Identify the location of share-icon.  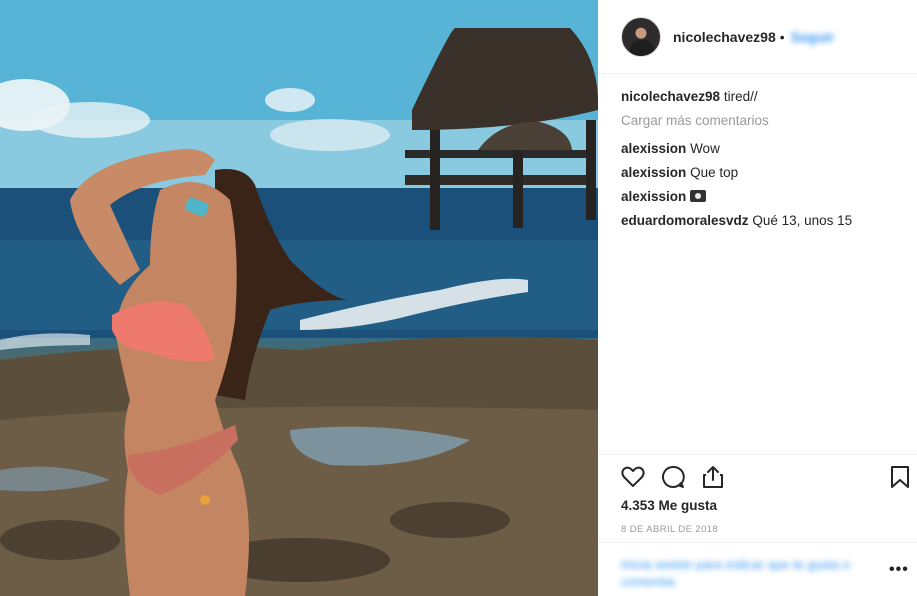
(713, 477).